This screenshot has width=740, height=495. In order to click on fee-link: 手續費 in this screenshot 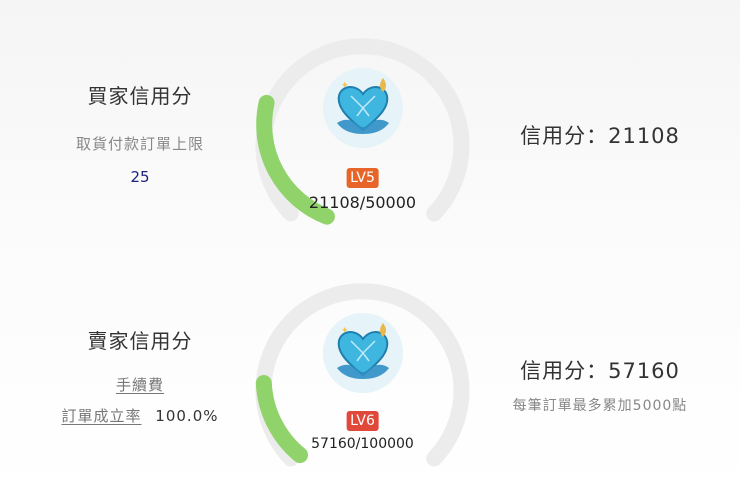, I will do `click(140, 385)`.